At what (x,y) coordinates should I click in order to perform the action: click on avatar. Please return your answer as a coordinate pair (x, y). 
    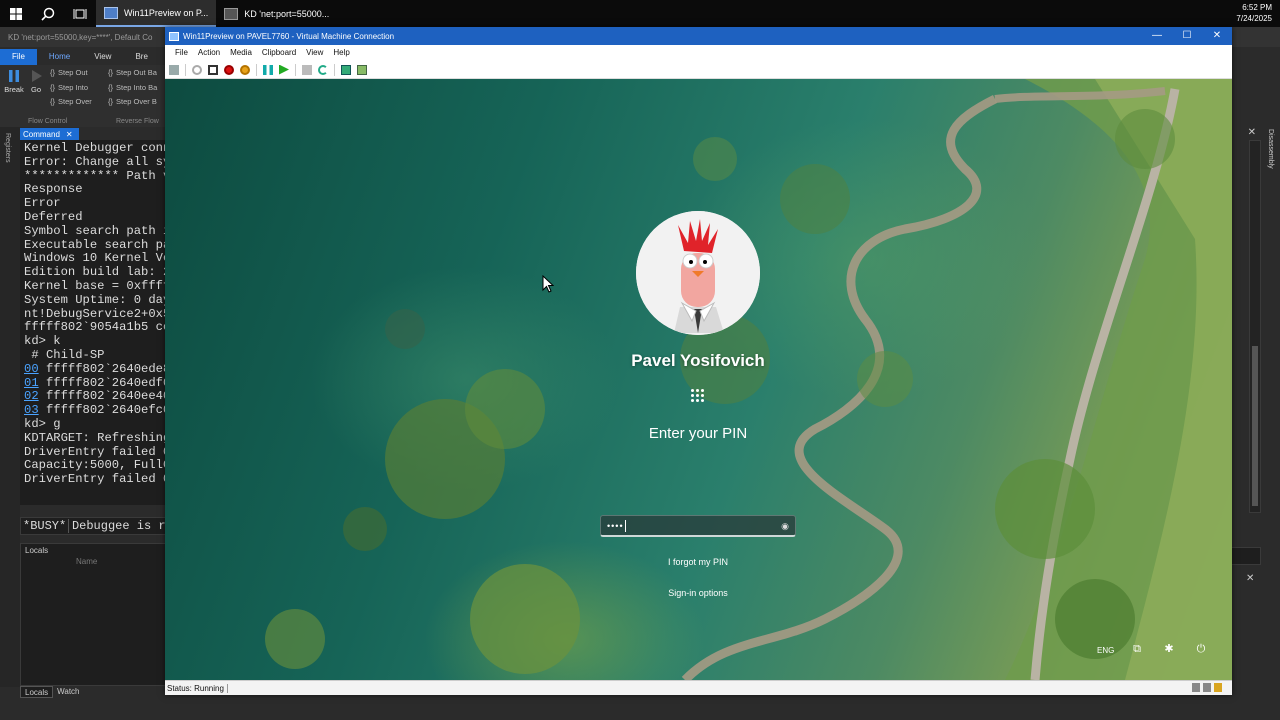
    Looking at the image, I should click on (698, 273).